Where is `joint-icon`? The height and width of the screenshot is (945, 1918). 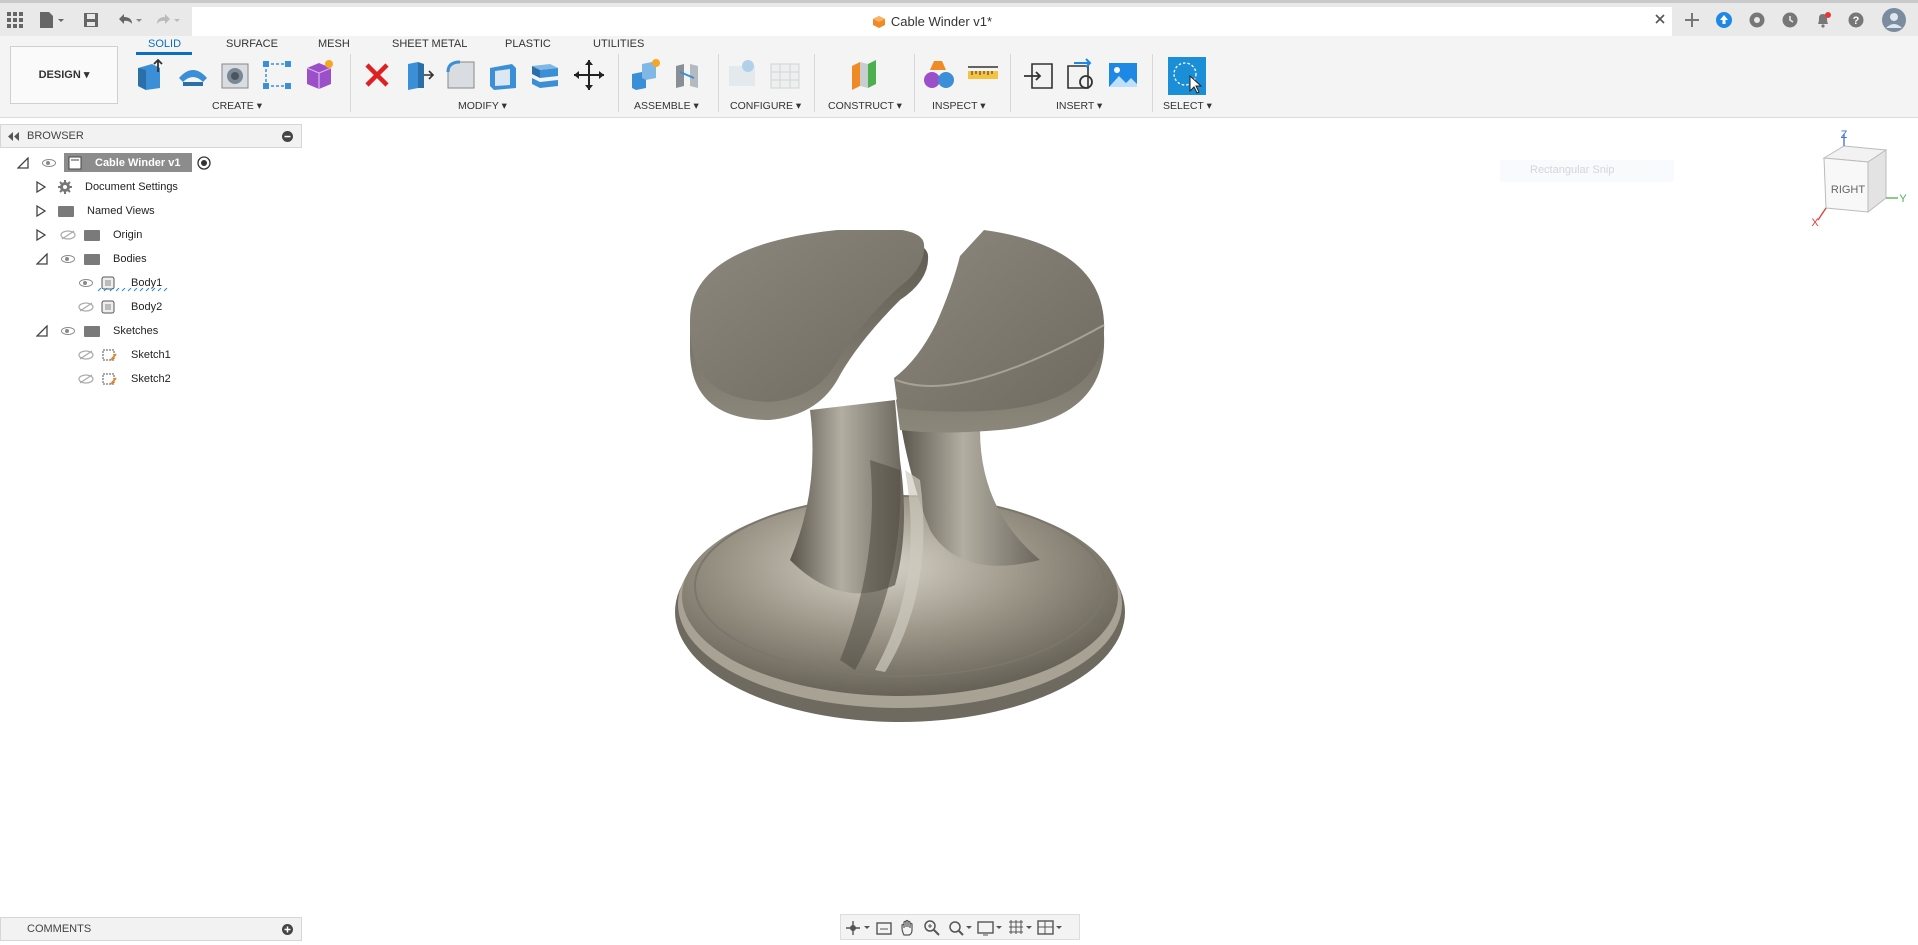 joint-icon is located at coordinates (687, 75).